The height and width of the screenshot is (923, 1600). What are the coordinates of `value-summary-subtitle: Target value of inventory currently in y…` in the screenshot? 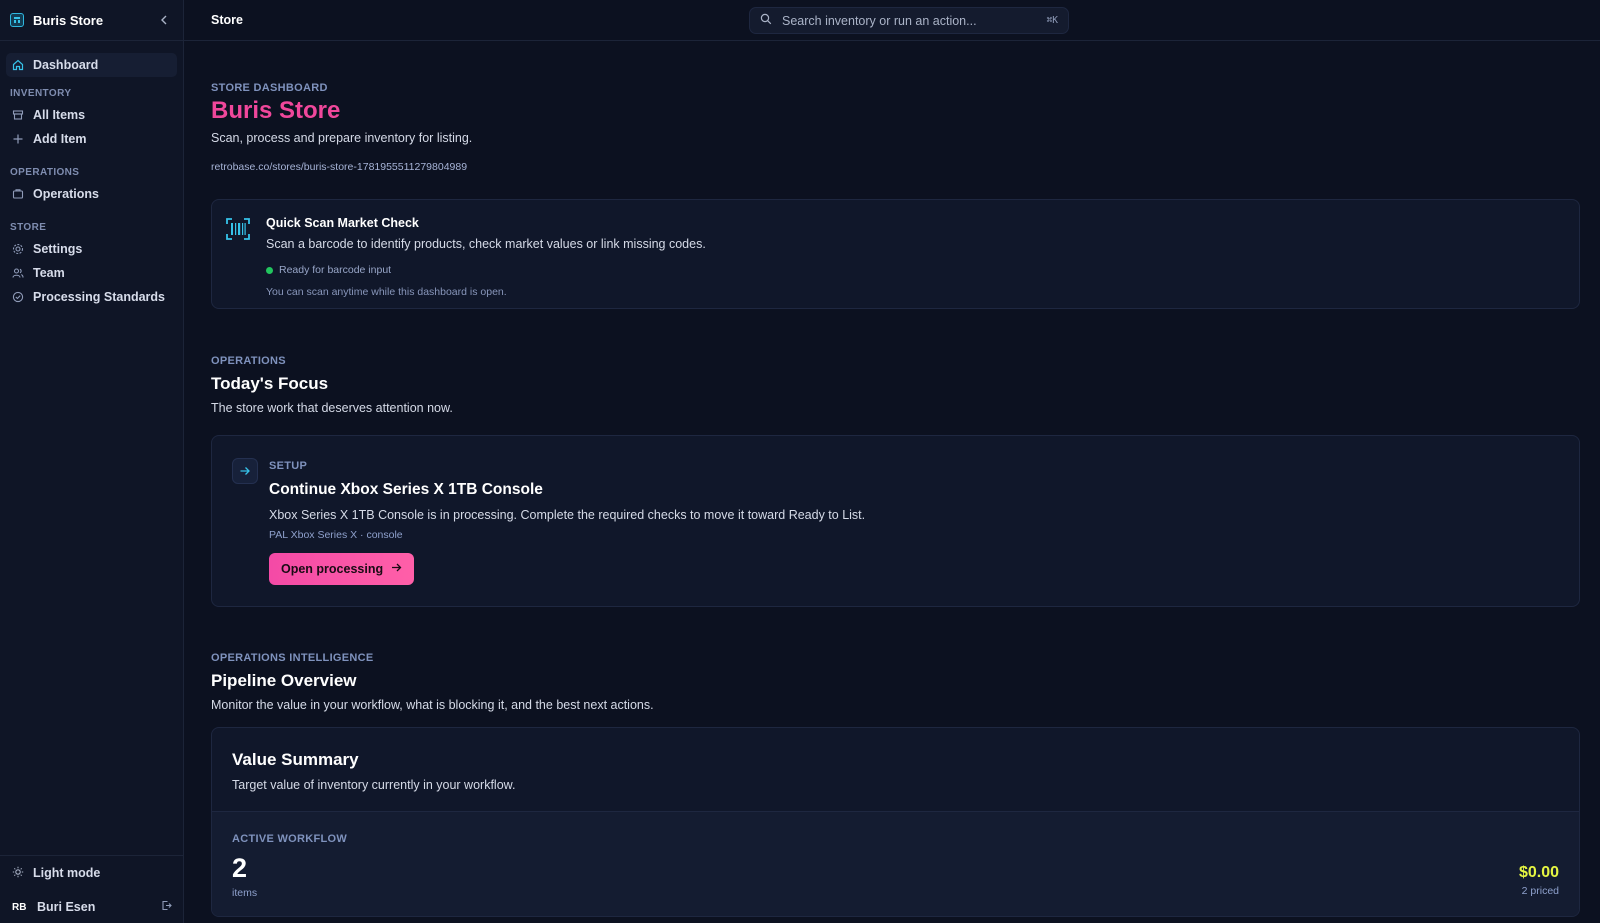 It's located at (374, 785).